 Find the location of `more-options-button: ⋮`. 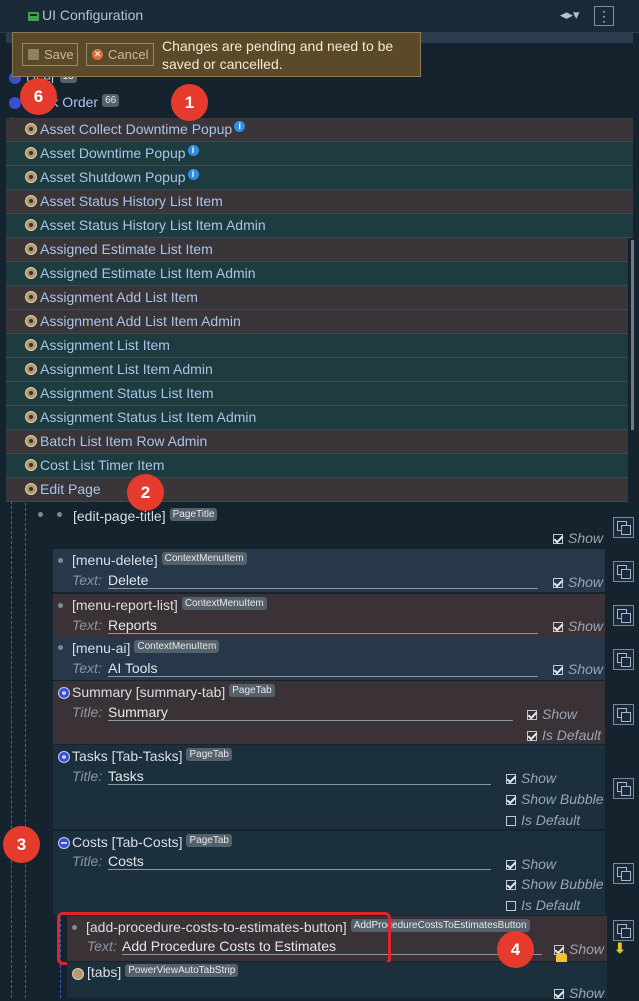

more-options-button: ⋮ is located at coordinates (604, 16).